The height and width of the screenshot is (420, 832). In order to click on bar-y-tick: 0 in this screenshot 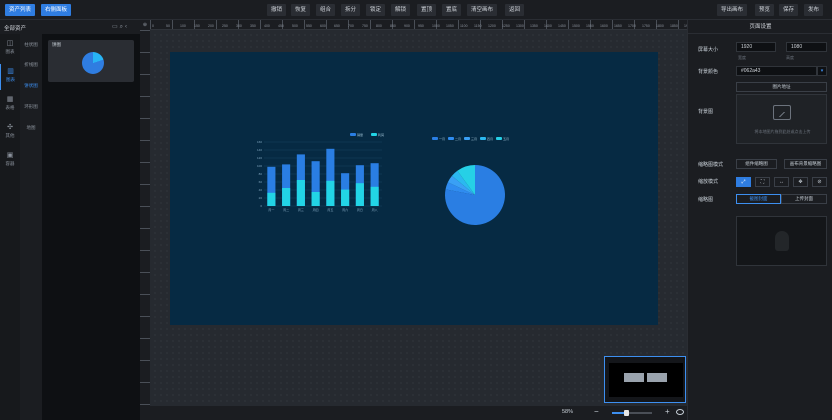, I will do `click(261, 206)`.